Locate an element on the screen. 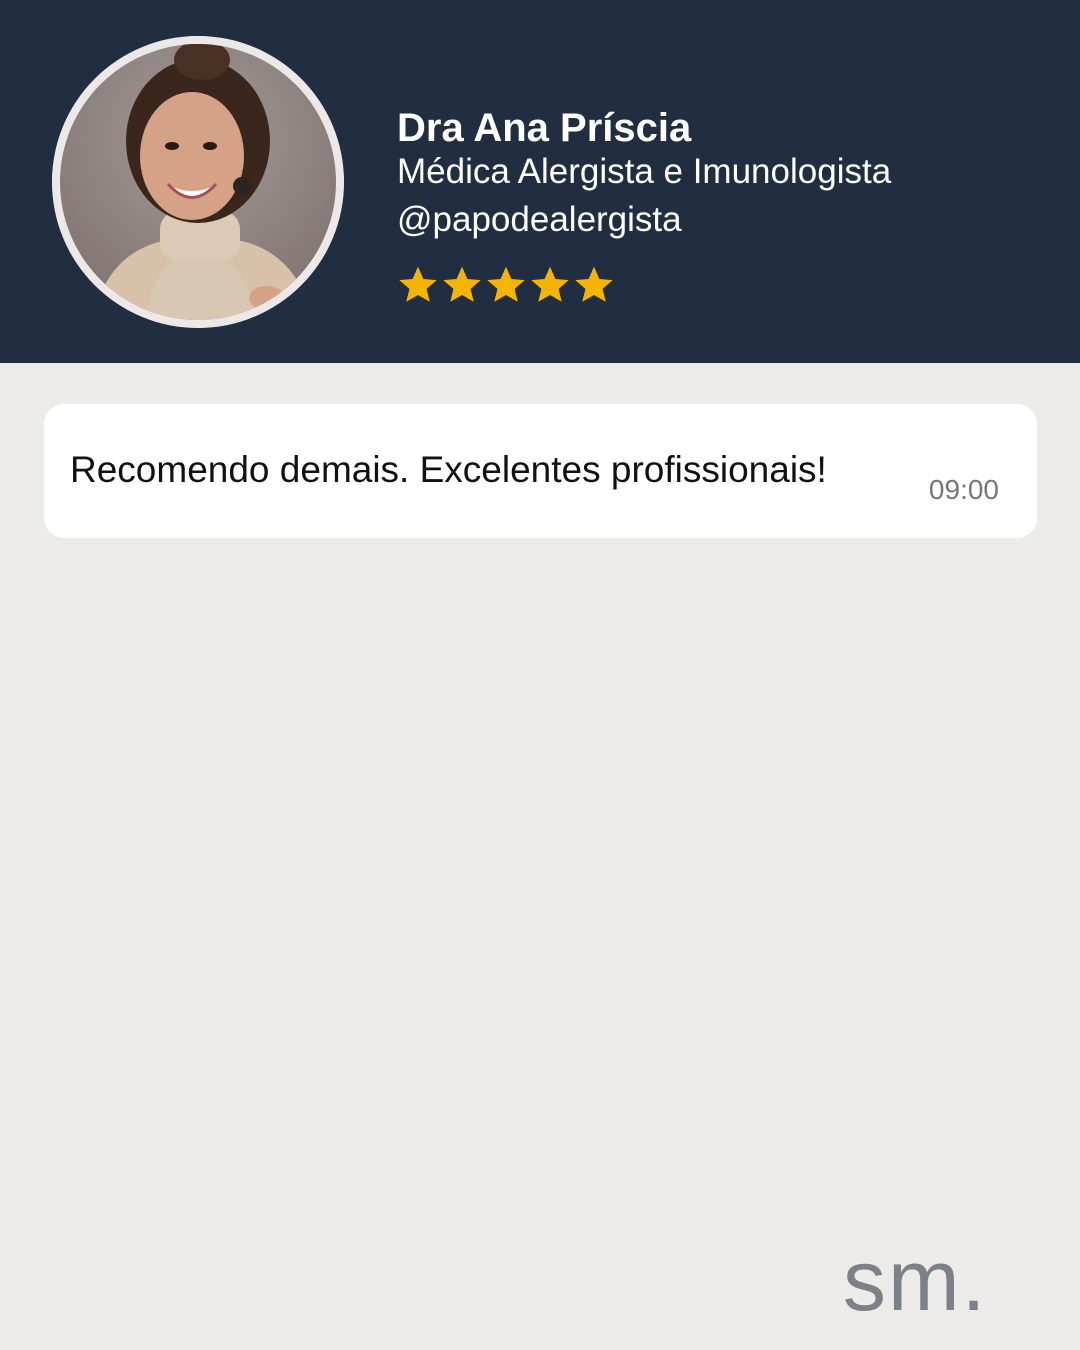 This screenshot has height=1350, width=1080. profile-handle: @papodealergista is located at coordinates (539, 219).